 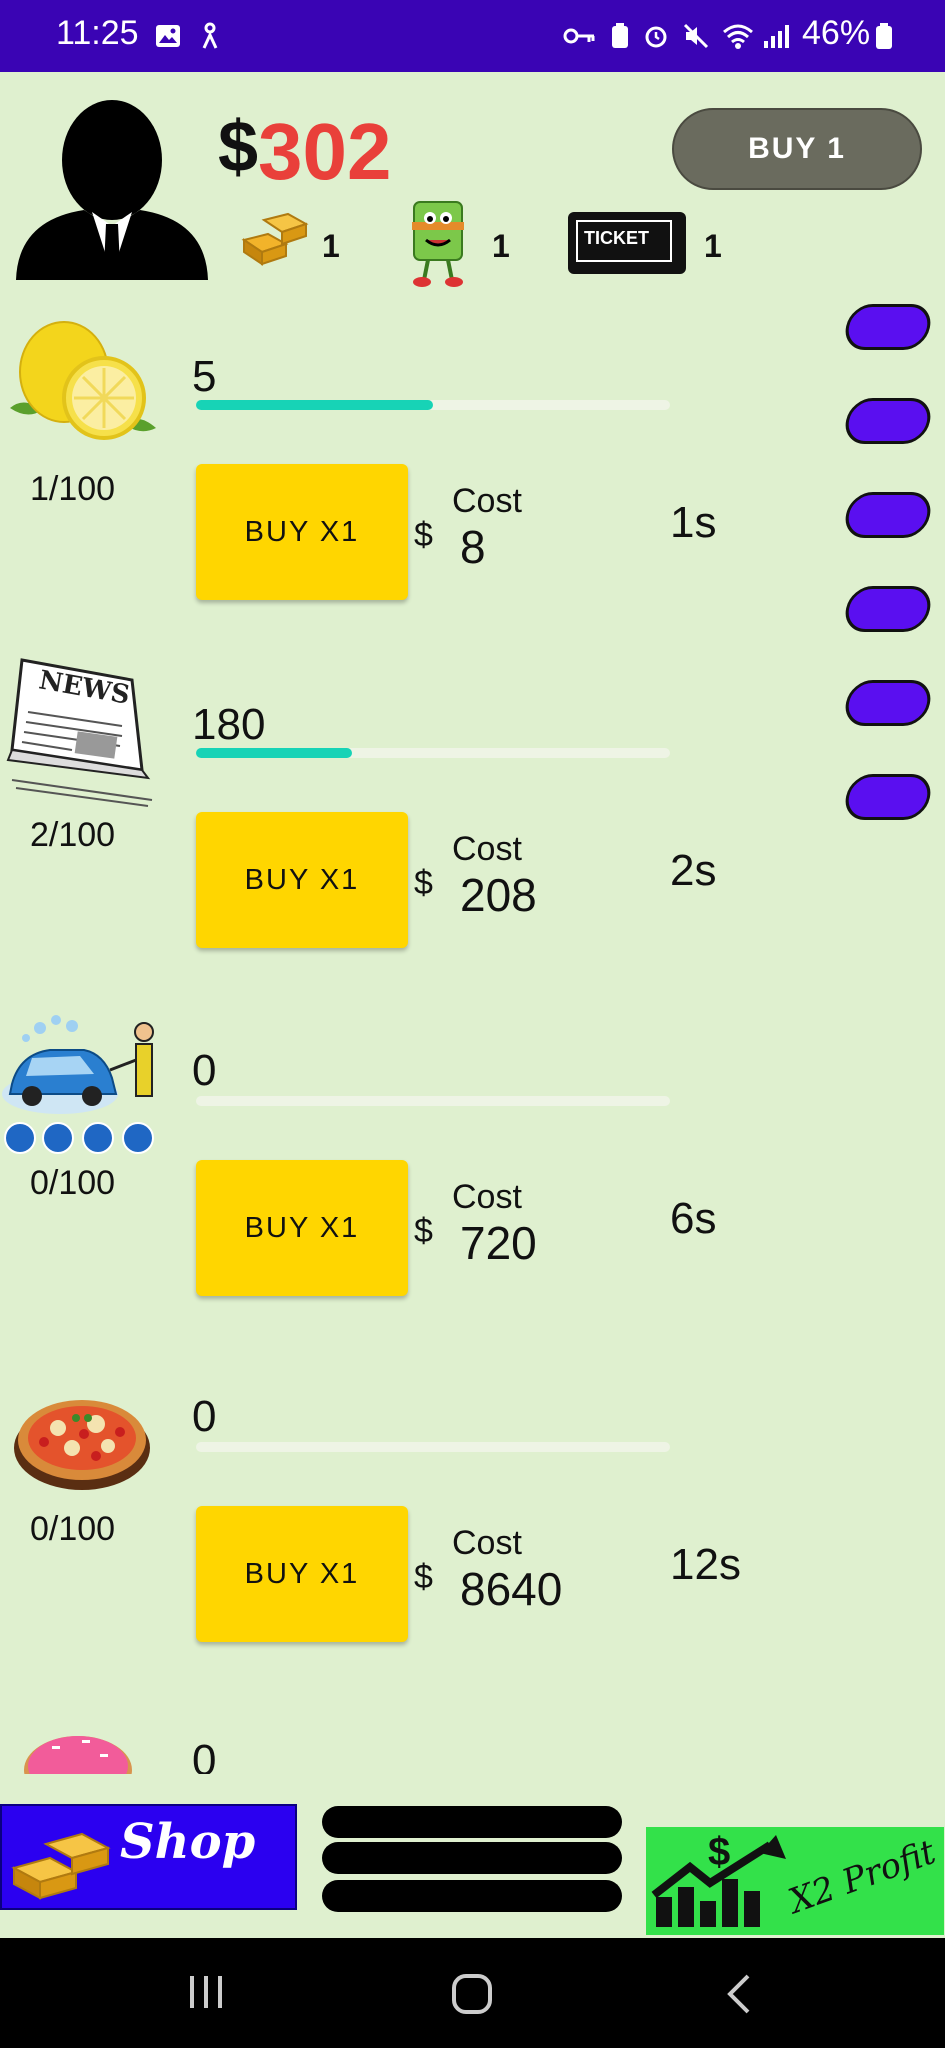 What do you see at coordinates (656, 37) in the screenshot?
I see `alarm-icon` at bounding box center [656, 37].